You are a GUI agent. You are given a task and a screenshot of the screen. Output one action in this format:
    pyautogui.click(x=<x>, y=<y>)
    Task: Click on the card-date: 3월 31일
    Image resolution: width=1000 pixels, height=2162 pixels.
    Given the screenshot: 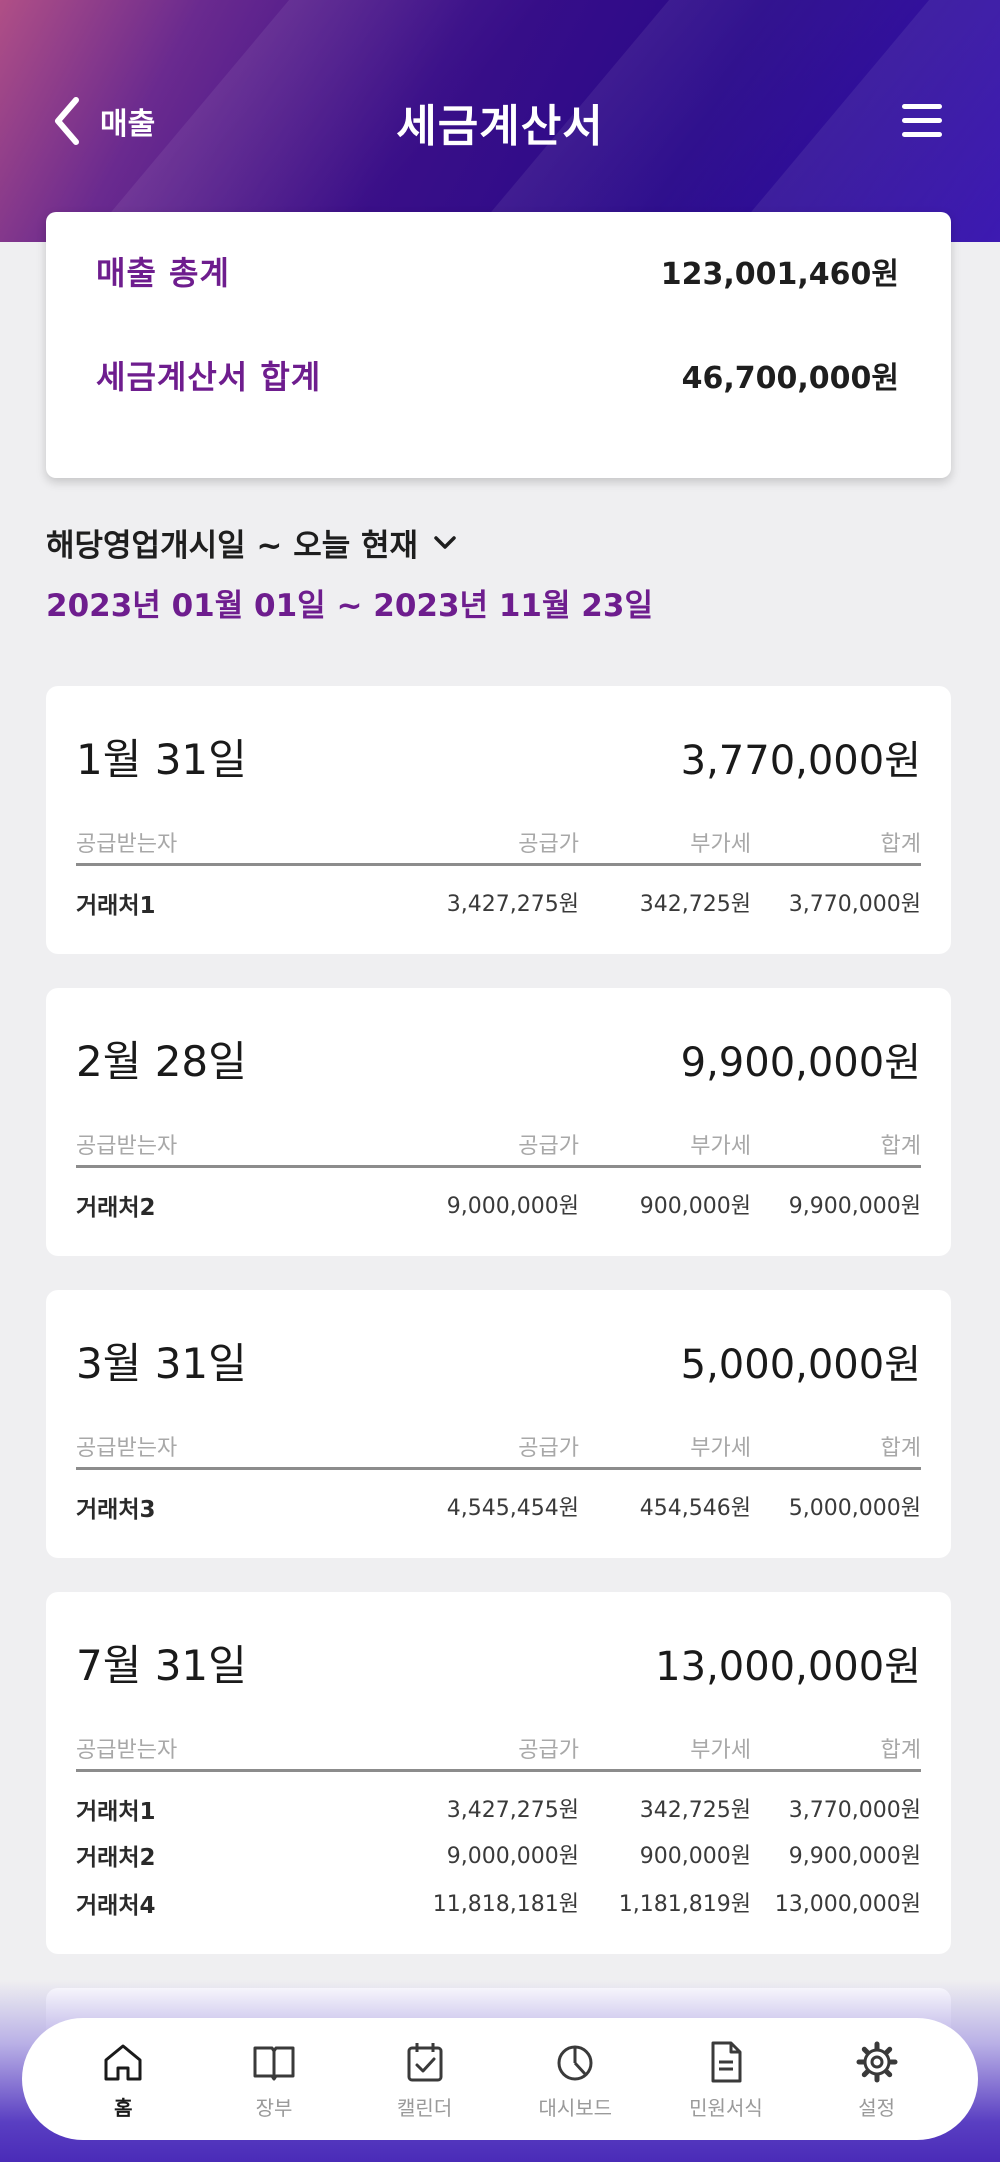 What is the action you would take?
    pyautogui.click(x=161, y=1363)
    